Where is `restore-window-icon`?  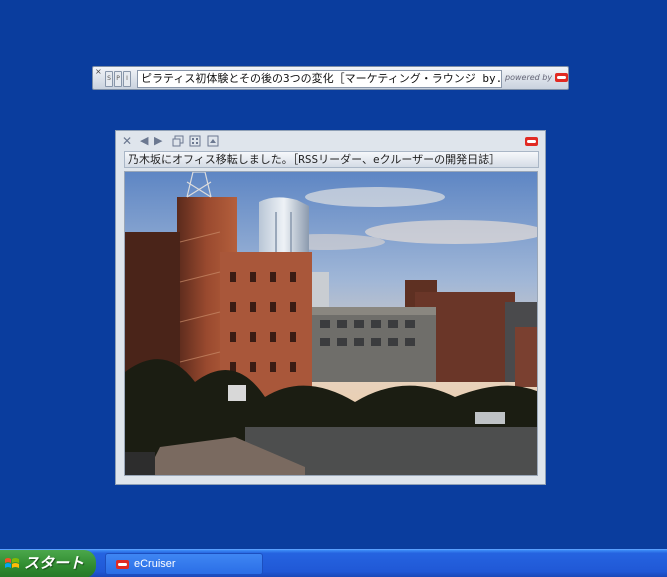
restore-window-icon is located at coordinates (178, 142).